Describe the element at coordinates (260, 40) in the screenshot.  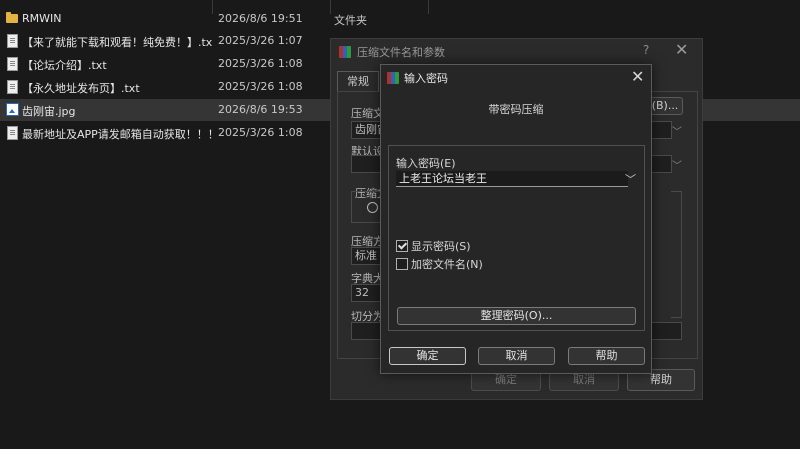
I see `file-date: 2025/3/26 1:07` at that location.